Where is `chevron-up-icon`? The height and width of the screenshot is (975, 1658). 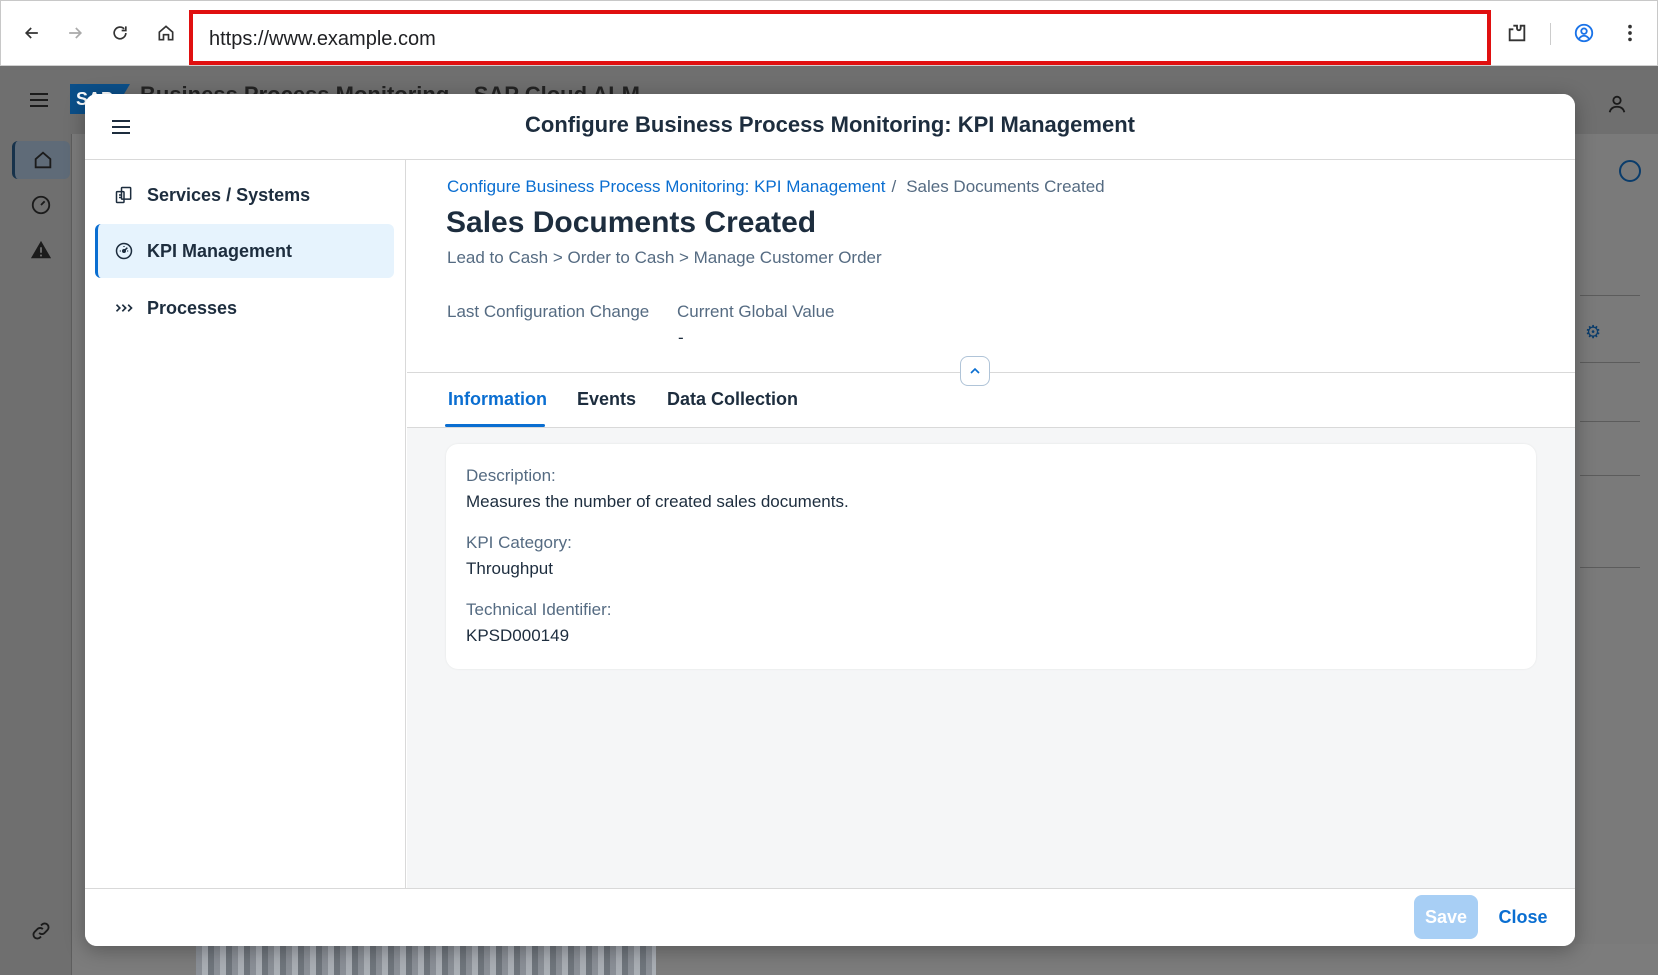
chevron-up-icon is located at coordinates (975, 370).